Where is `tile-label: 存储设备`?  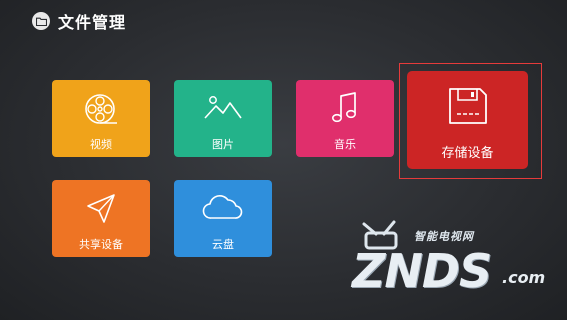
tile-label: 存储设备 is located at coordinates (467, 153).